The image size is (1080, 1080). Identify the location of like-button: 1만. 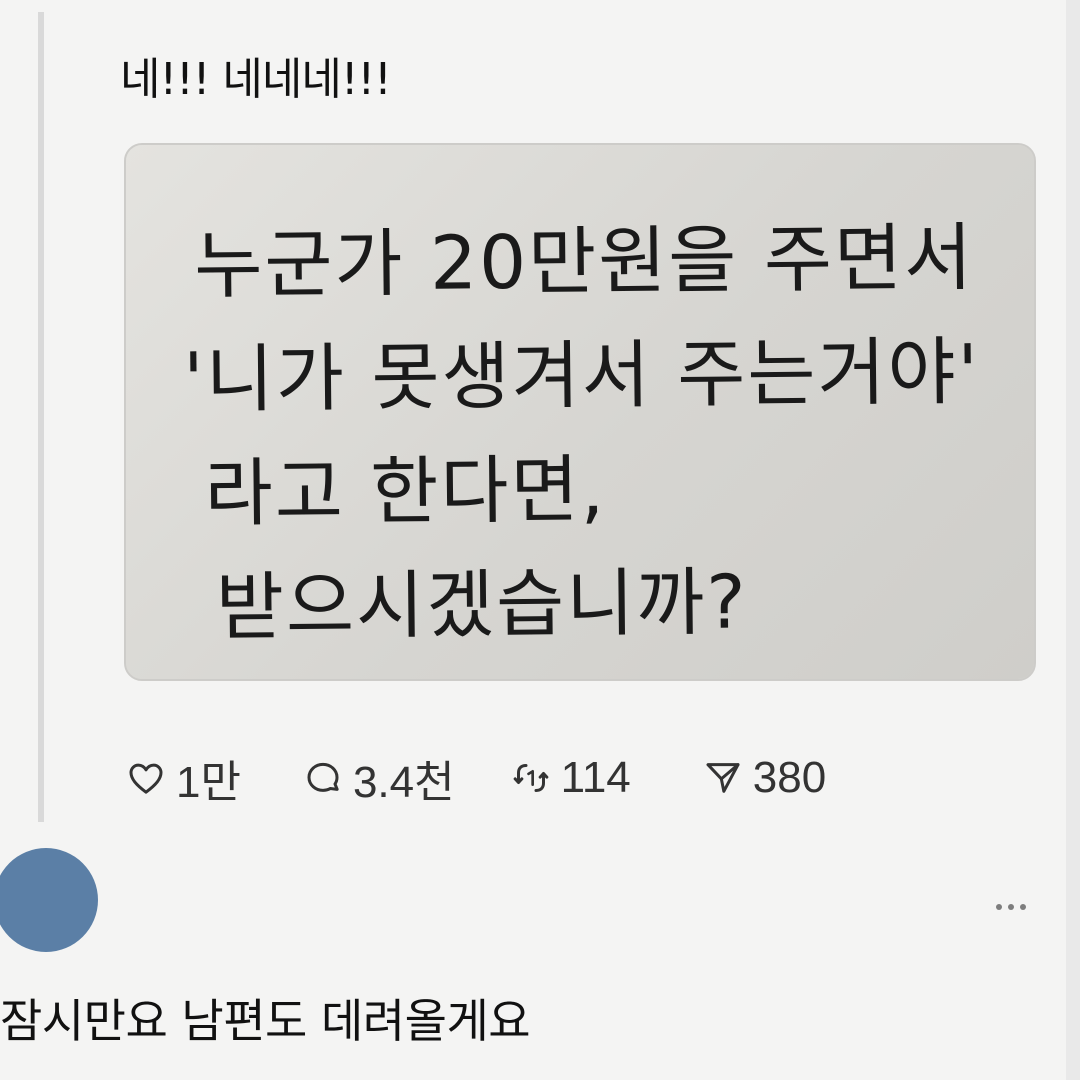
(182, 778).